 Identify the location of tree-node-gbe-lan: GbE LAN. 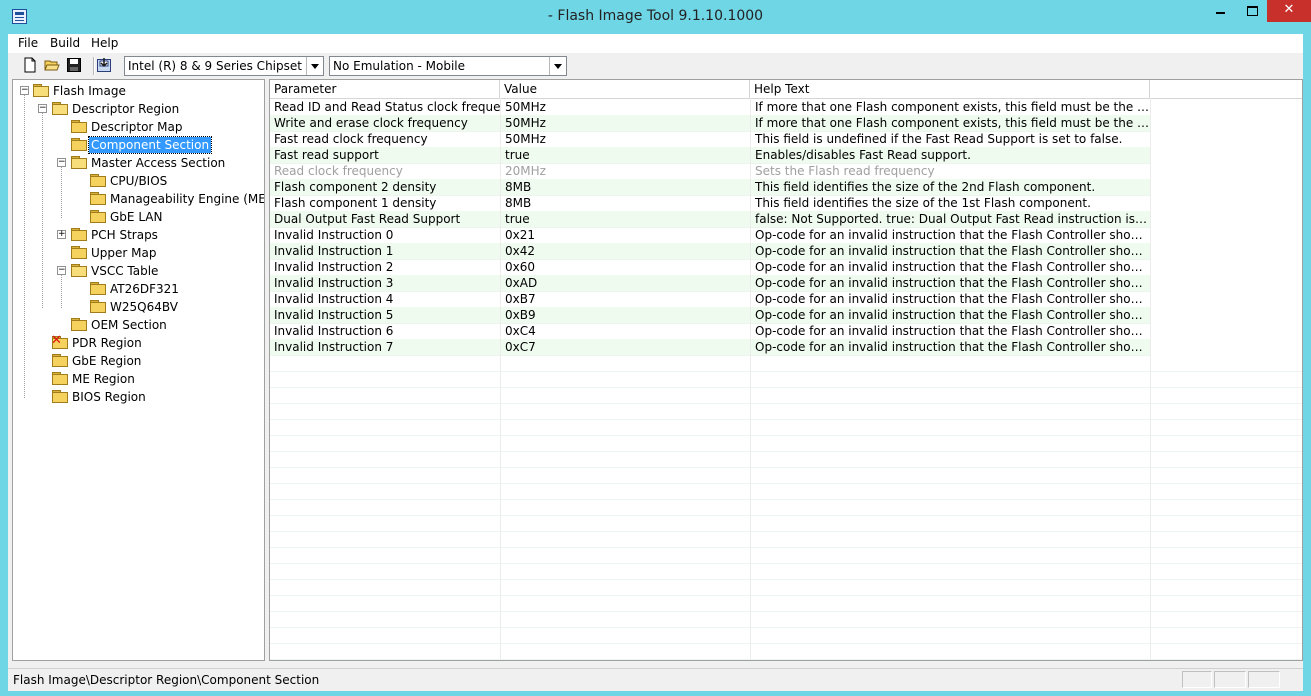
(138, 217).